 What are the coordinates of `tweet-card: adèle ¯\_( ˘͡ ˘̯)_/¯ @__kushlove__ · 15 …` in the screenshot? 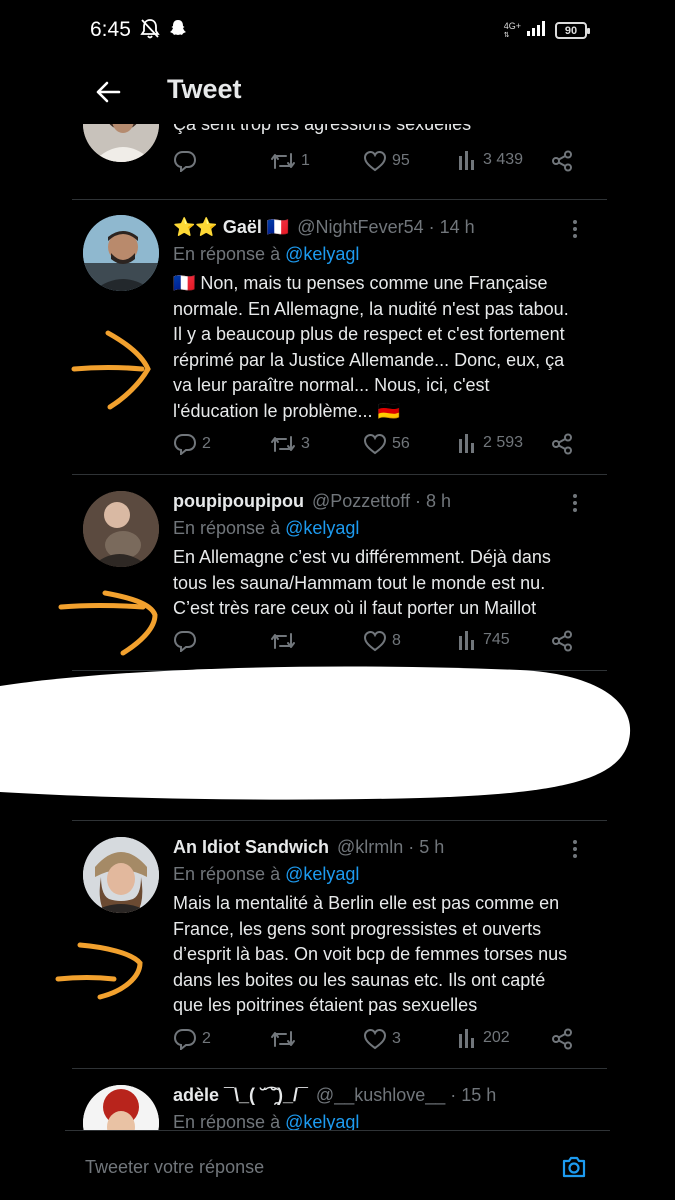 It's located at (339, 1099).